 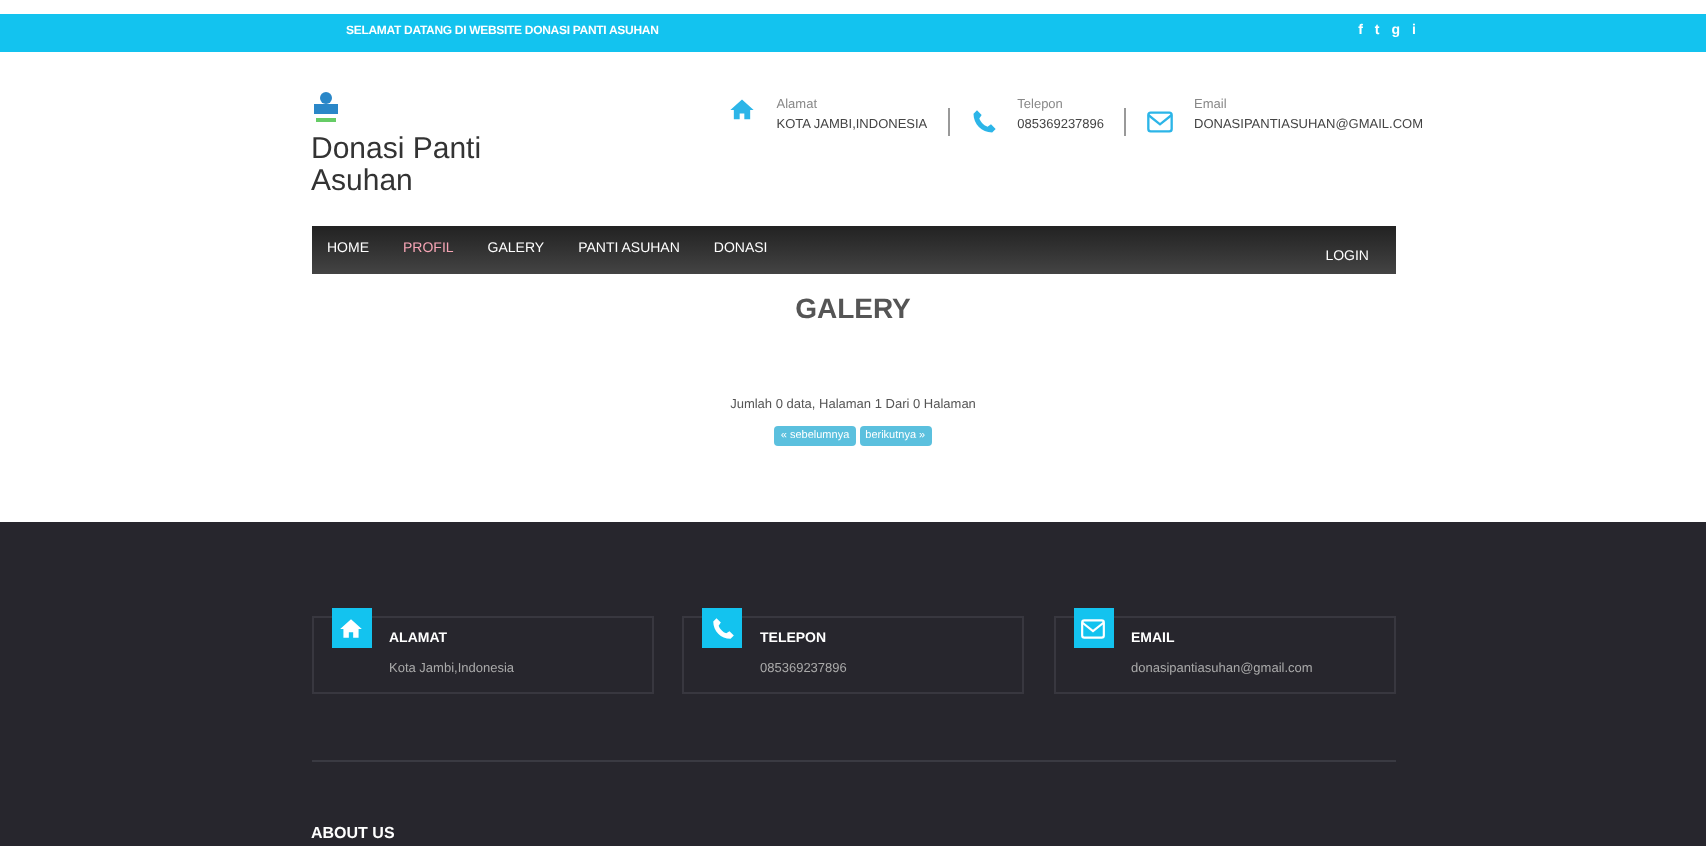 I want to click on page-title: GALERY, so click(x=853, y=309).